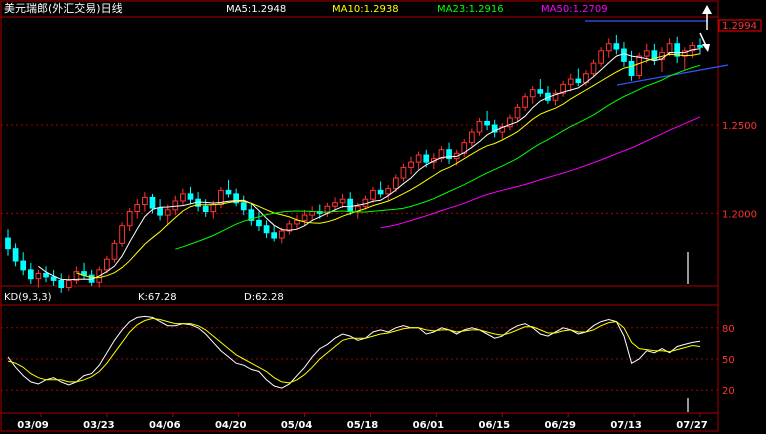  I want to click on kd-title: KD(9,3,3), so click(28, 297).